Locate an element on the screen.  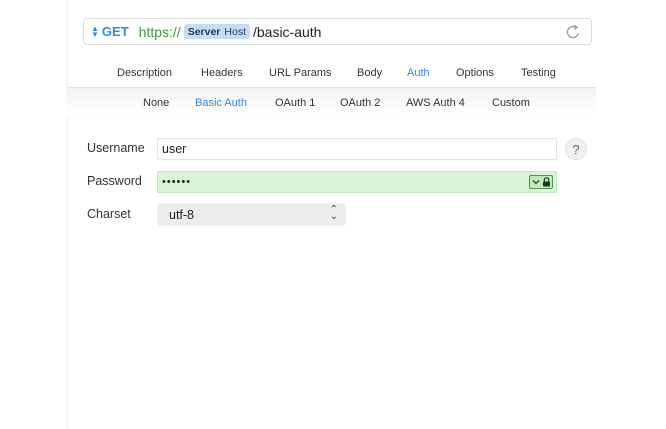
url-bar: ▲ ▼ GET https:// Server Host /basic-auth is located at coordinates (337, 31).